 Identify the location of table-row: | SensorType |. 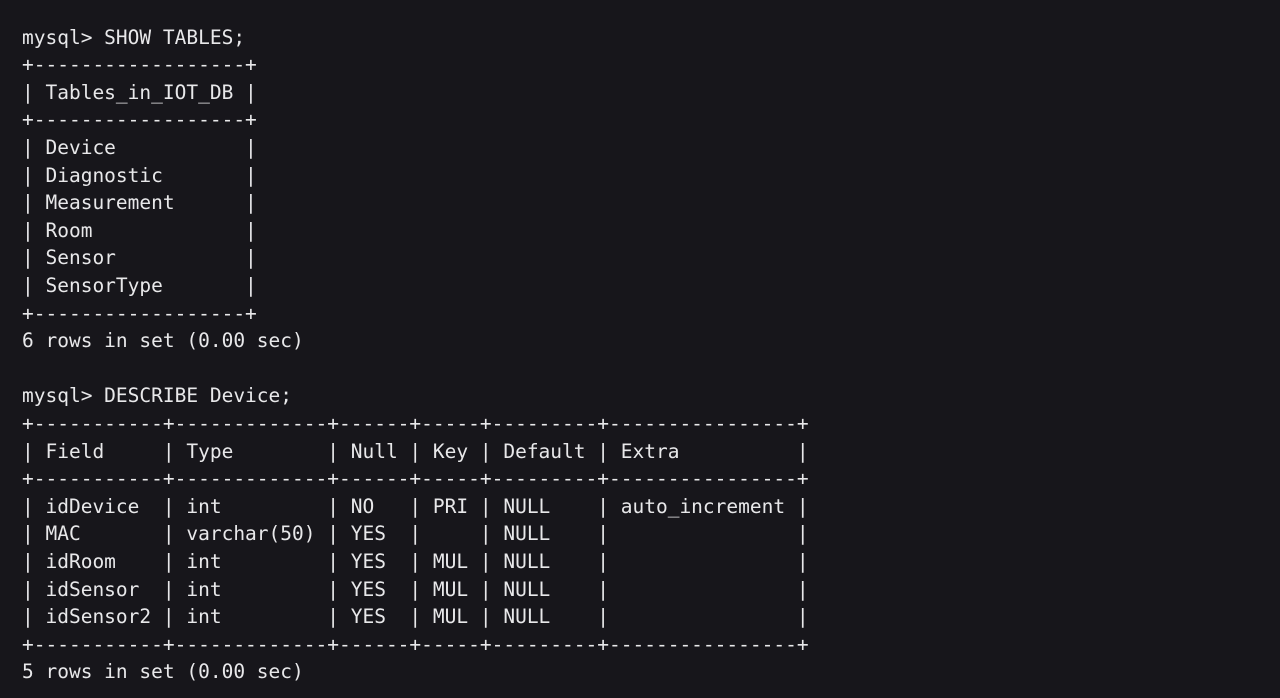
(139, 285).